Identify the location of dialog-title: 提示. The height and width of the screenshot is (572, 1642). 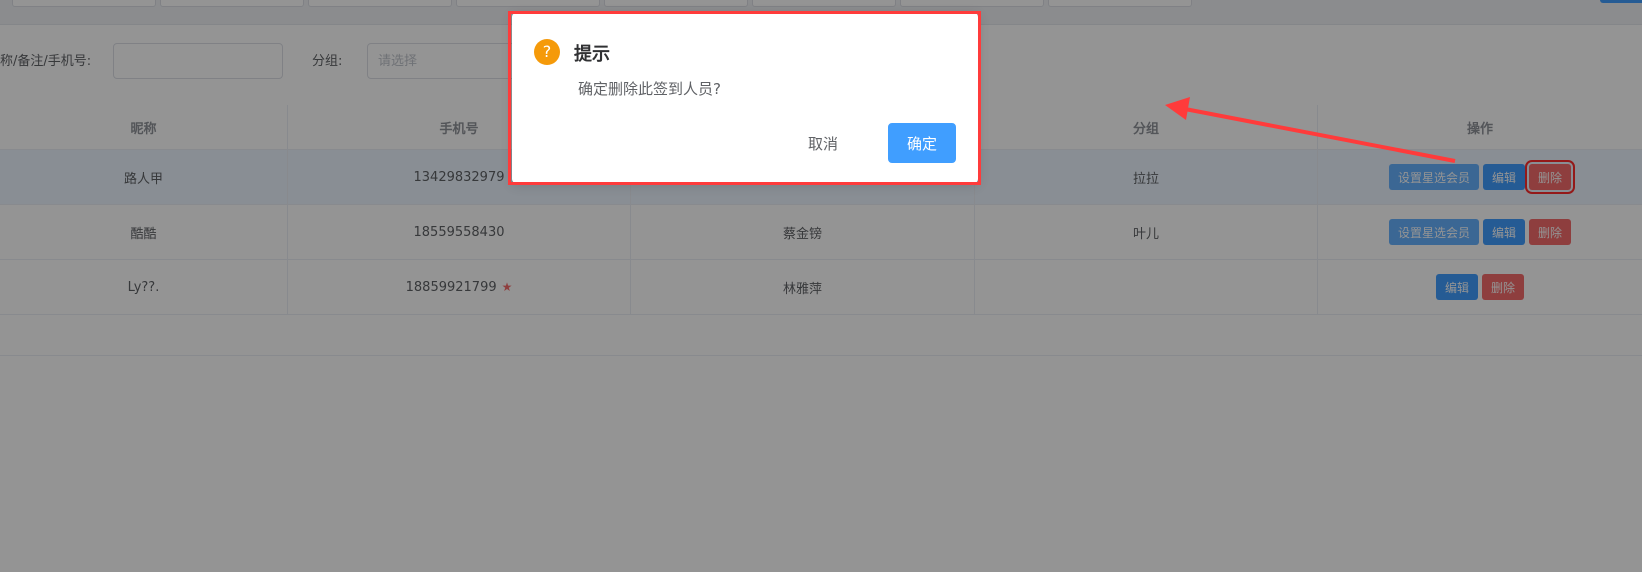
(592, 54).